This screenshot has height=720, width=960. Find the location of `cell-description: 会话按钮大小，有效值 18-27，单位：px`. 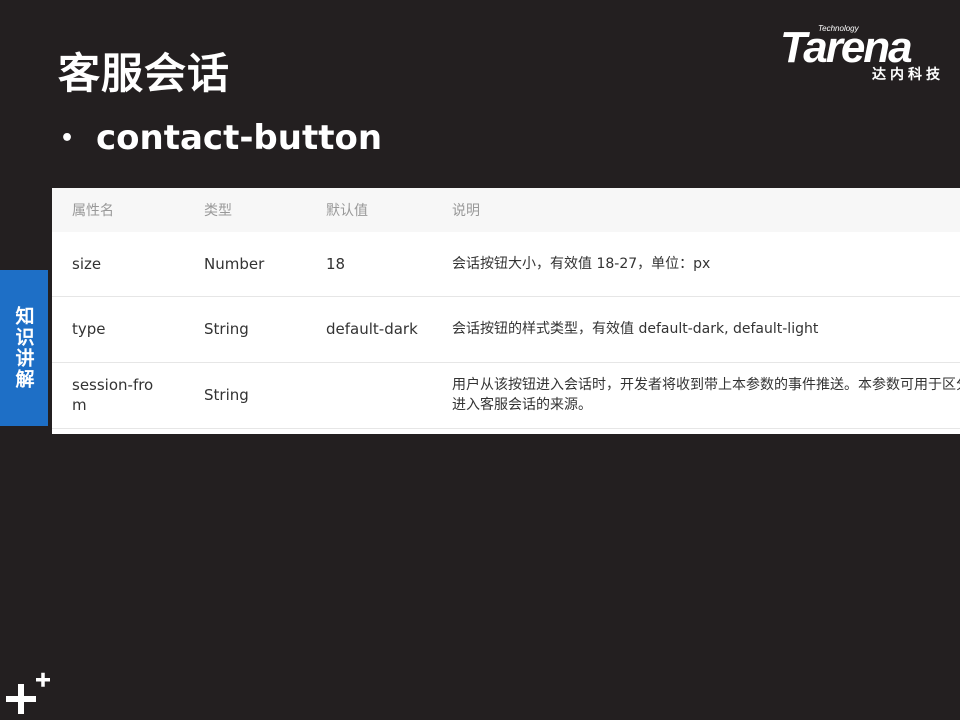

cell-description: 会话按钮大小，有效值 18-27，单位：px is located at coordinates (696, 264).